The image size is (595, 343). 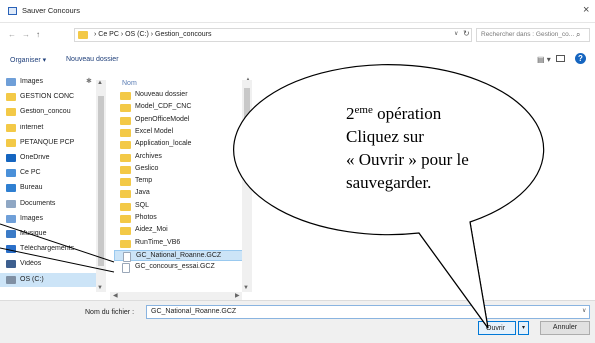 I want to click on callout-line-1: 2eme opération, so click(x=394, y=113).